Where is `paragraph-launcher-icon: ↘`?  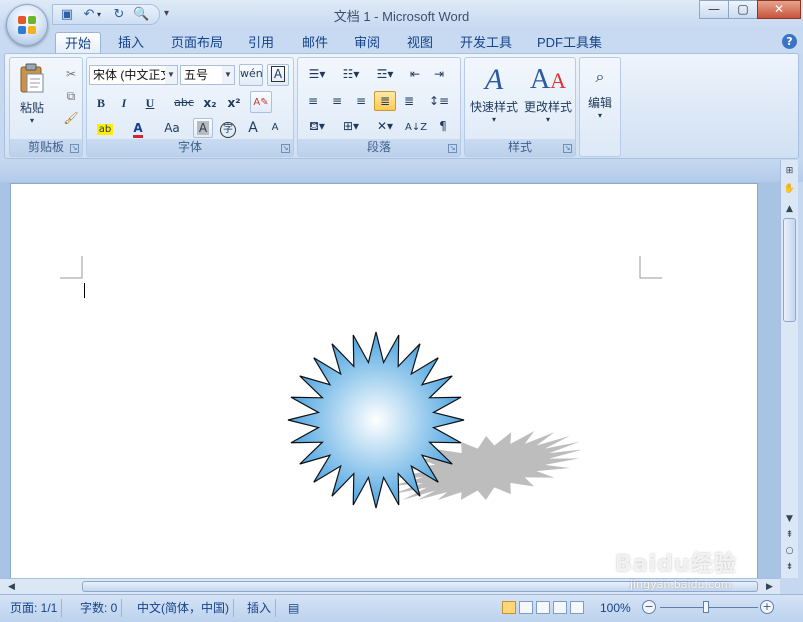 paragraph-launcher-icon: ↘ is located at coordinates (452, 148).